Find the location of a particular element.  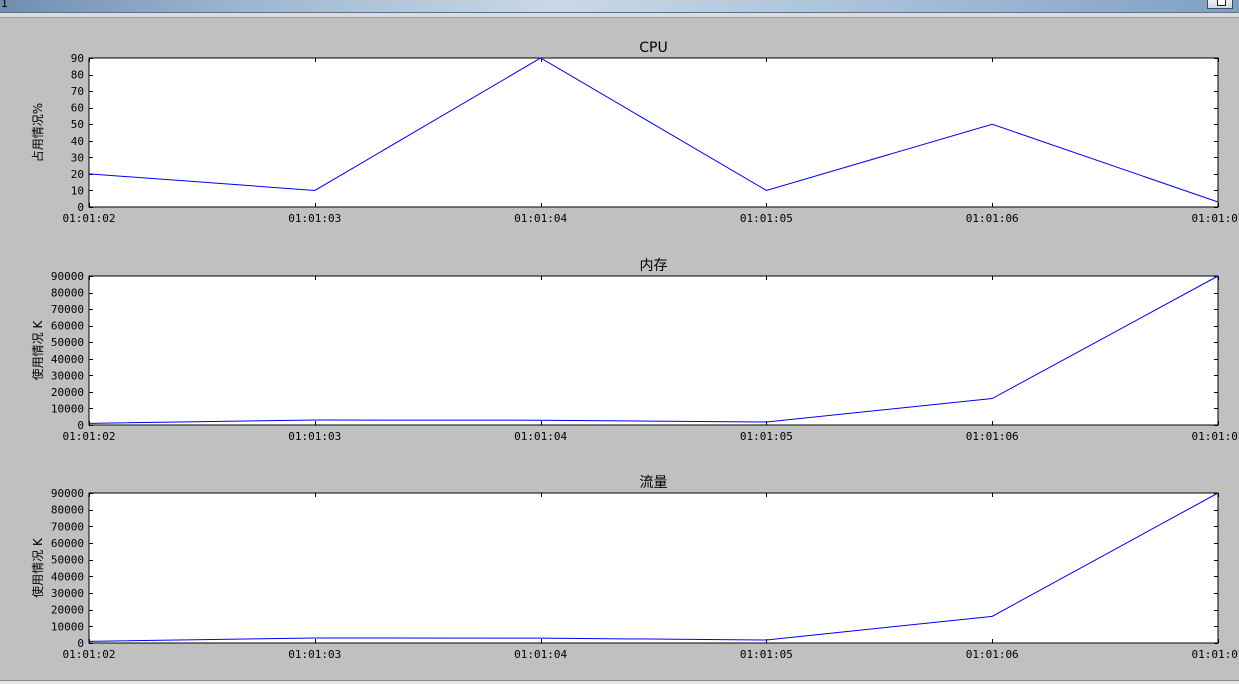

cpu-x-tick-label: 01:01:02 is located at coordinates (89, 218).